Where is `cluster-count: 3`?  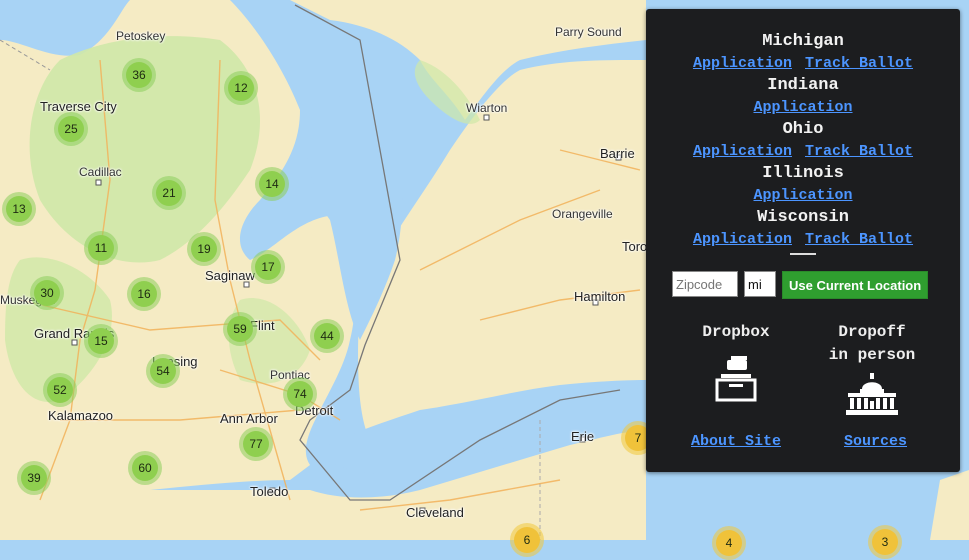
cluster-count: 3 is located at coordinates (885, 542).